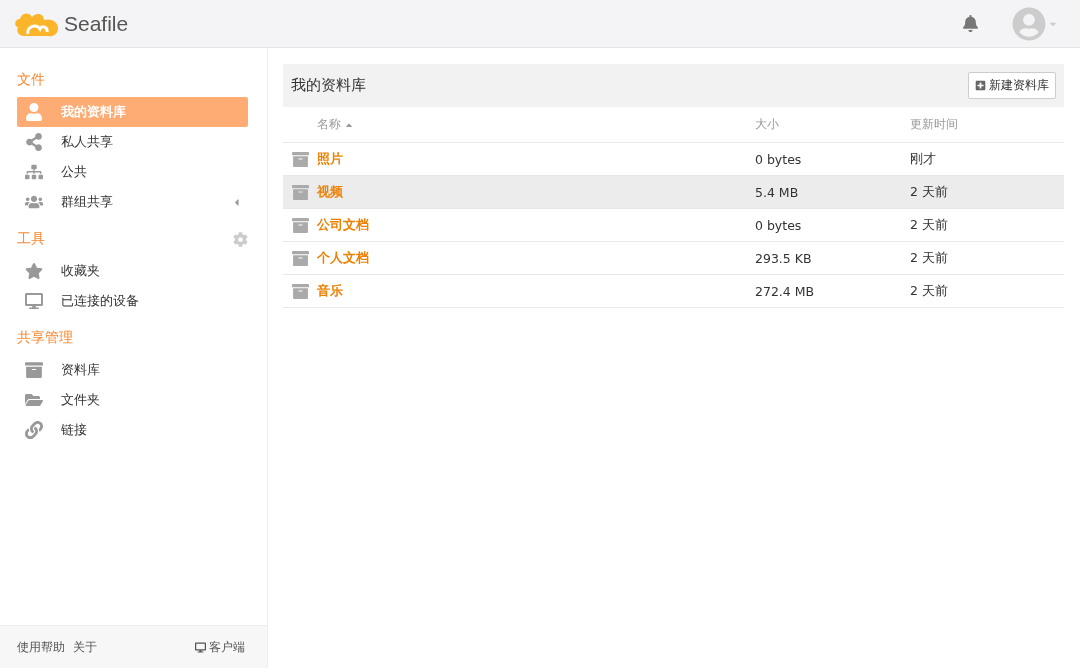 The width and height of the screenshot is (1080, 668). What do you see at coordinates (970, 23) in the screenshot?
I see `bell-icon` at bounding box center [970, 23].